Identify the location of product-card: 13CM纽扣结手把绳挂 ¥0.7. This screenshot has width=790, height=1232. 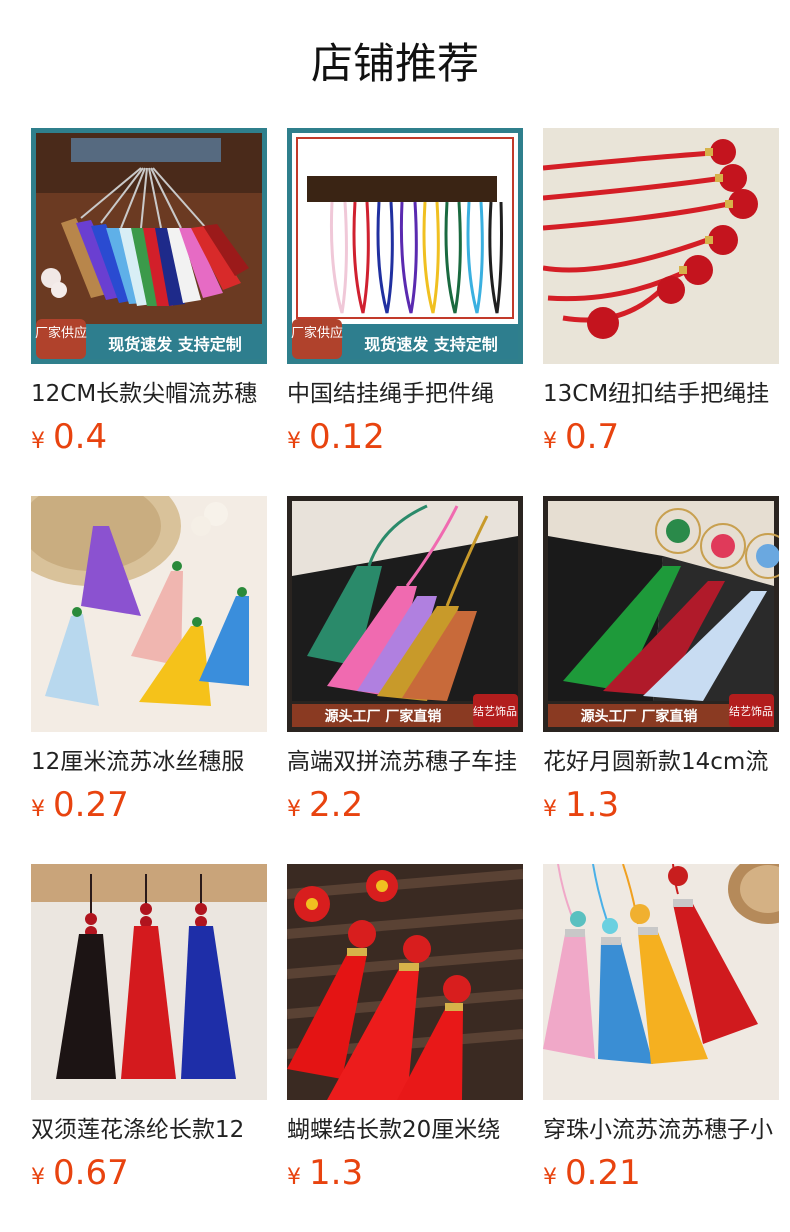
(661, 298).